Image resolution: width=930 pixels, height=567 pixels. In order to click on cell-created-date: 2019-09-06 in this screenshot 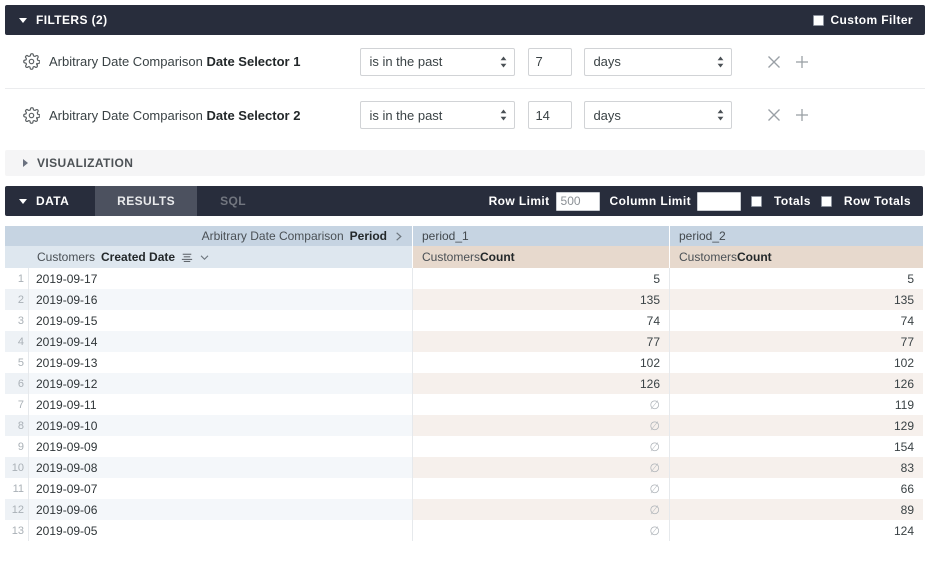, I will do `click(220, 509)`.